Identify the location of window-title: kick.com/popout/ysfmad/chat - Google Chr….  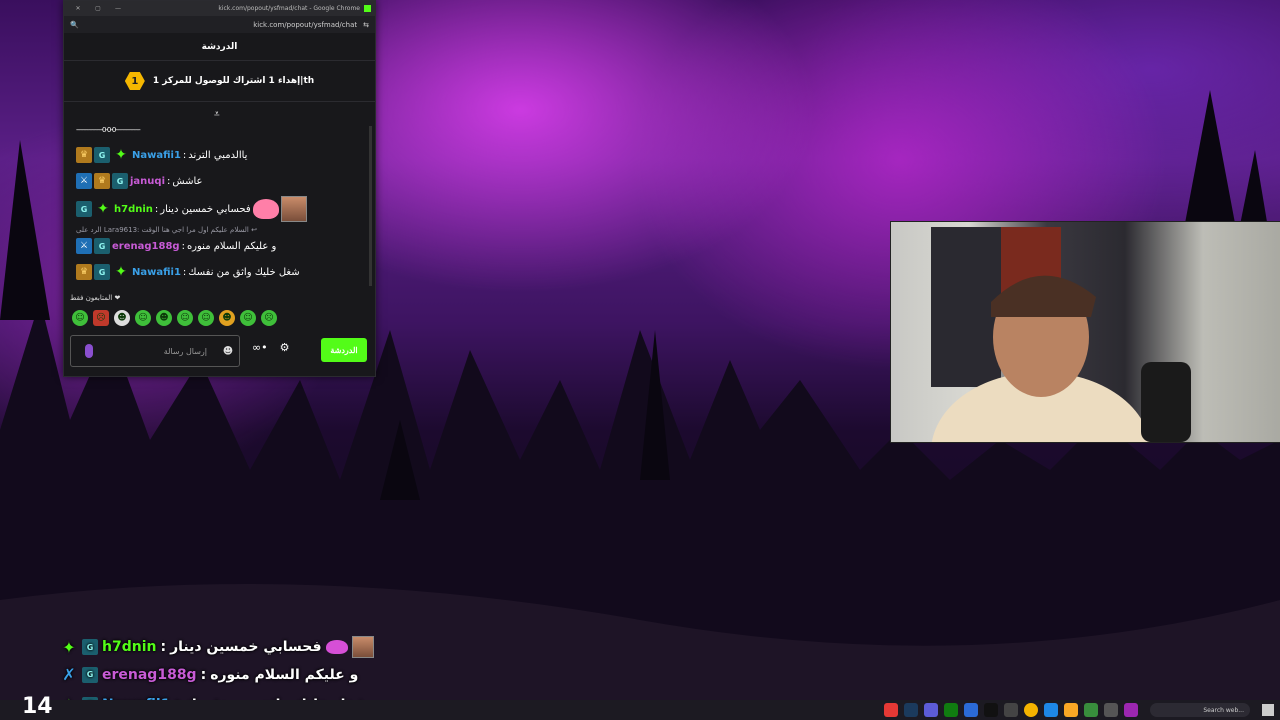
(289, 8).